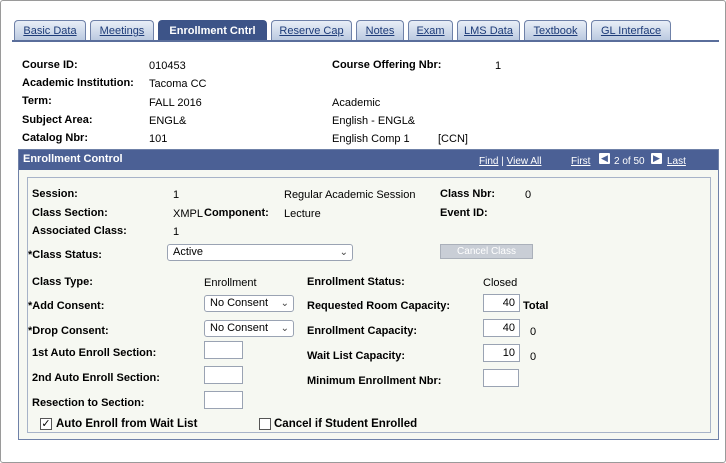 This screenshot has width=726, height=463. What do you see at coordinates (167, 66) in the screenshot?
I see `course-id-value: 010453` at bounding box center [167, 66].